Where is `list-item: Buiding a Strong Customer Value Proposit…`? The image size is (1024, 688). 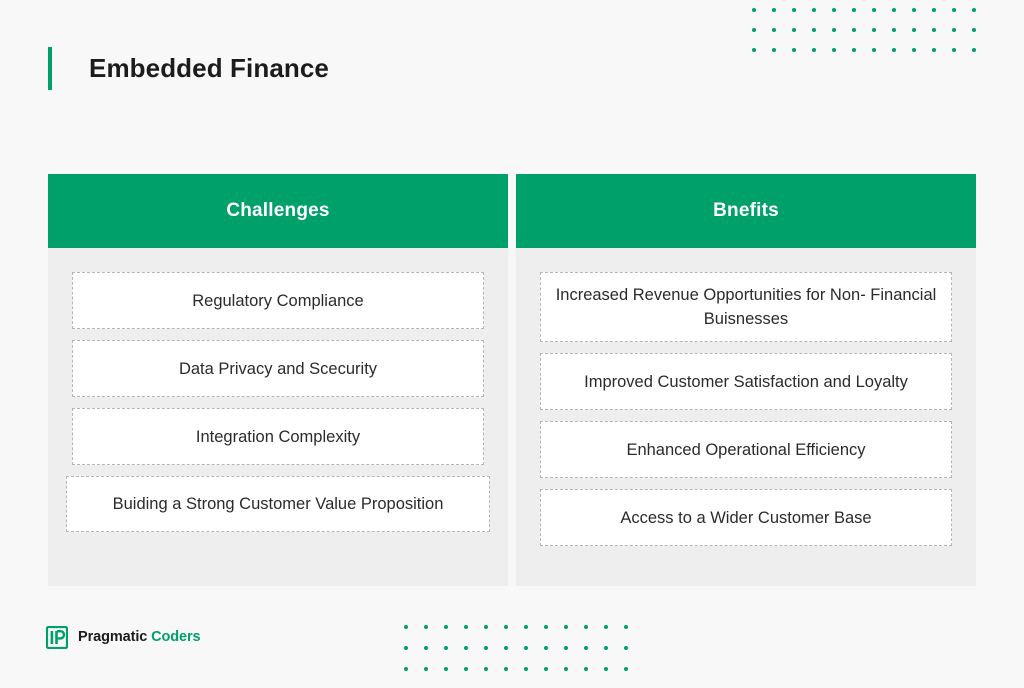
list-item: Buiding a Strong Customer Value Proposit… is located at coordinates (278, 504).